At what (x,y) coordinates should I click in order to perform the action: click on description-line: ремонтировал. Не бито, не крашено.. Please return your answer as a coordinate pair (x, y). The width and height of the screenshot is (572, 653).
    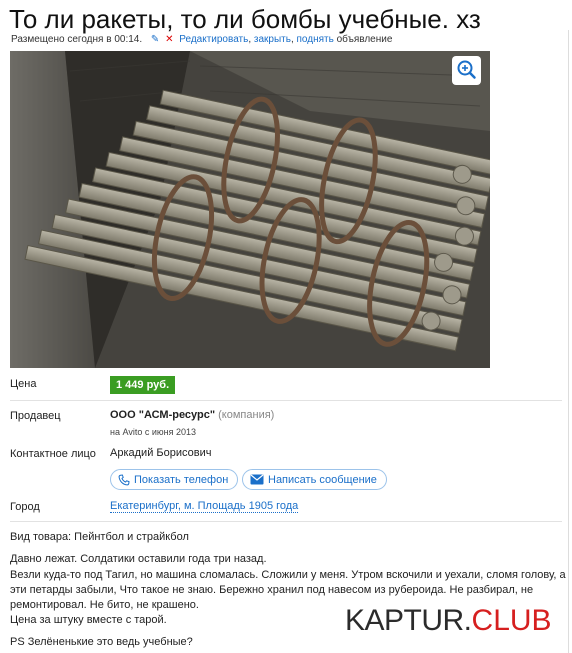
    Looking at the image, I should click on (104, 605).